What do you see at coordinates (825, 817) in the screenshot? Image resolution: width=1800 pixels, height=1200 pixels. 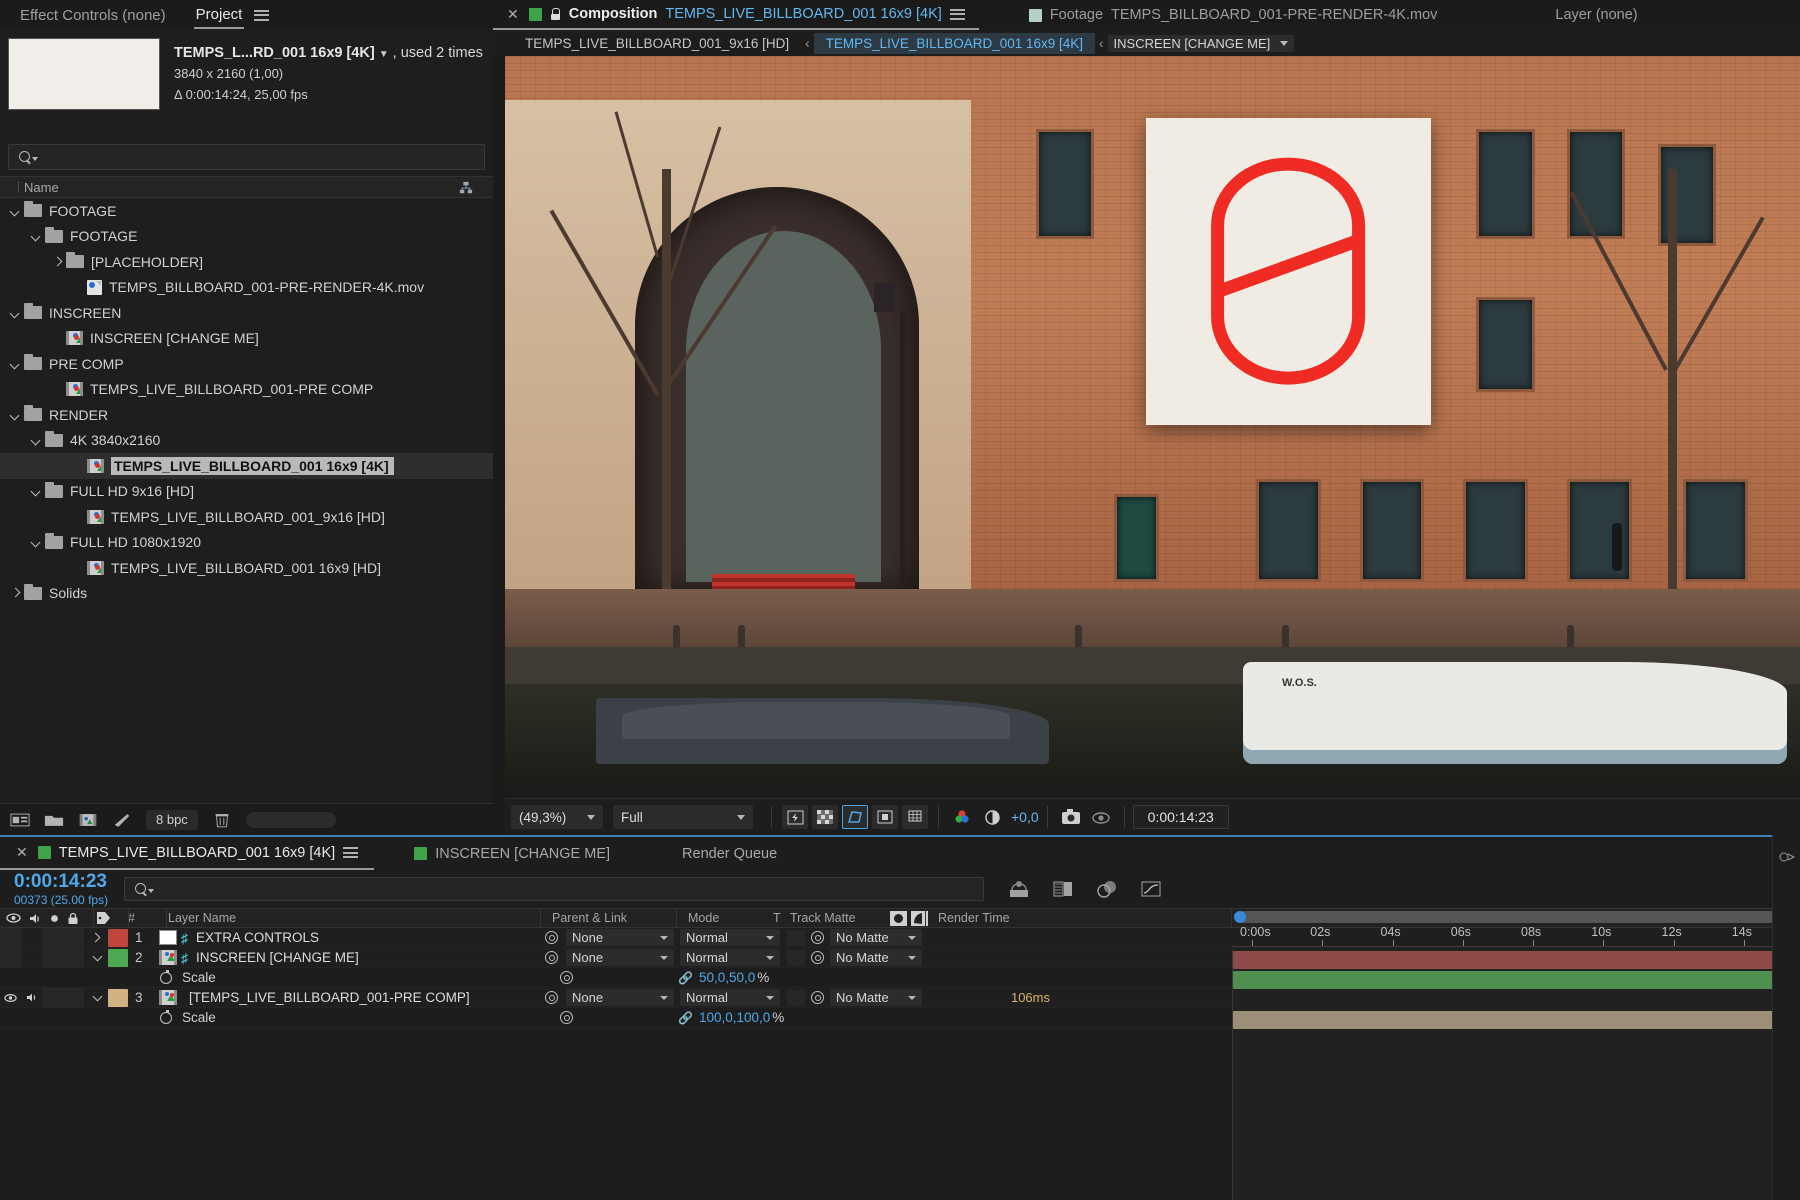 I see `transparency-grid-icon` at bounding box center [825, 817].